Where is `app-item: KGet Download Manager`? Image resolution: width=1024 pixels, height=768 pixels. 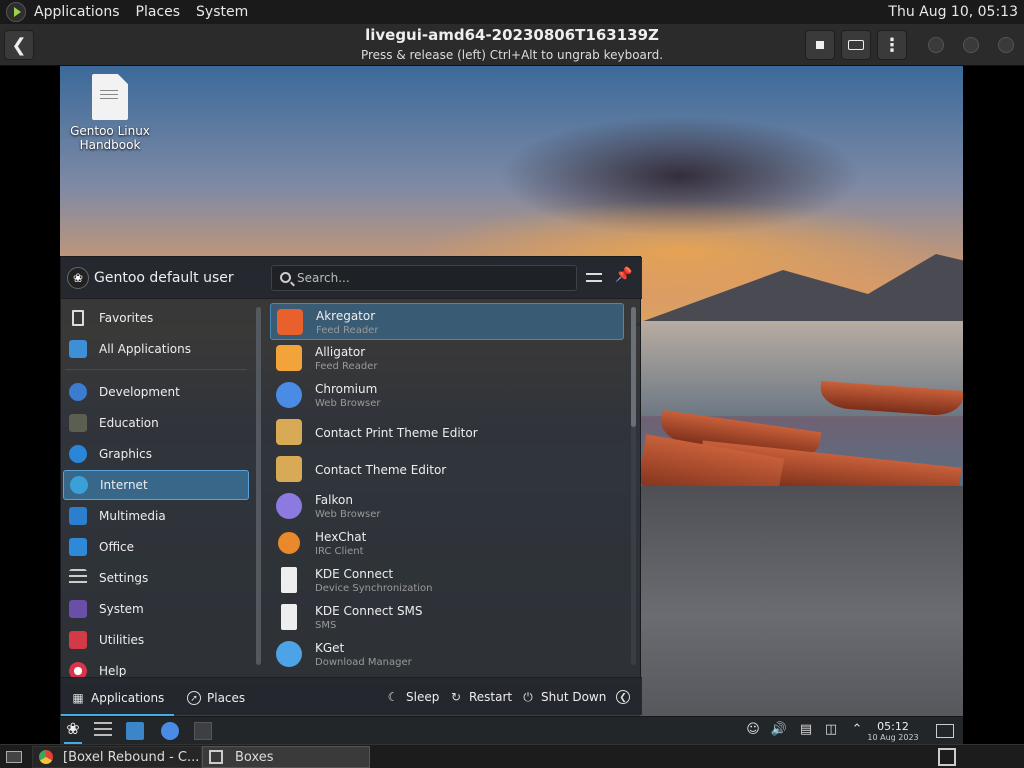 app-item: KGet Download Manager is located at coordinates (447, 654).